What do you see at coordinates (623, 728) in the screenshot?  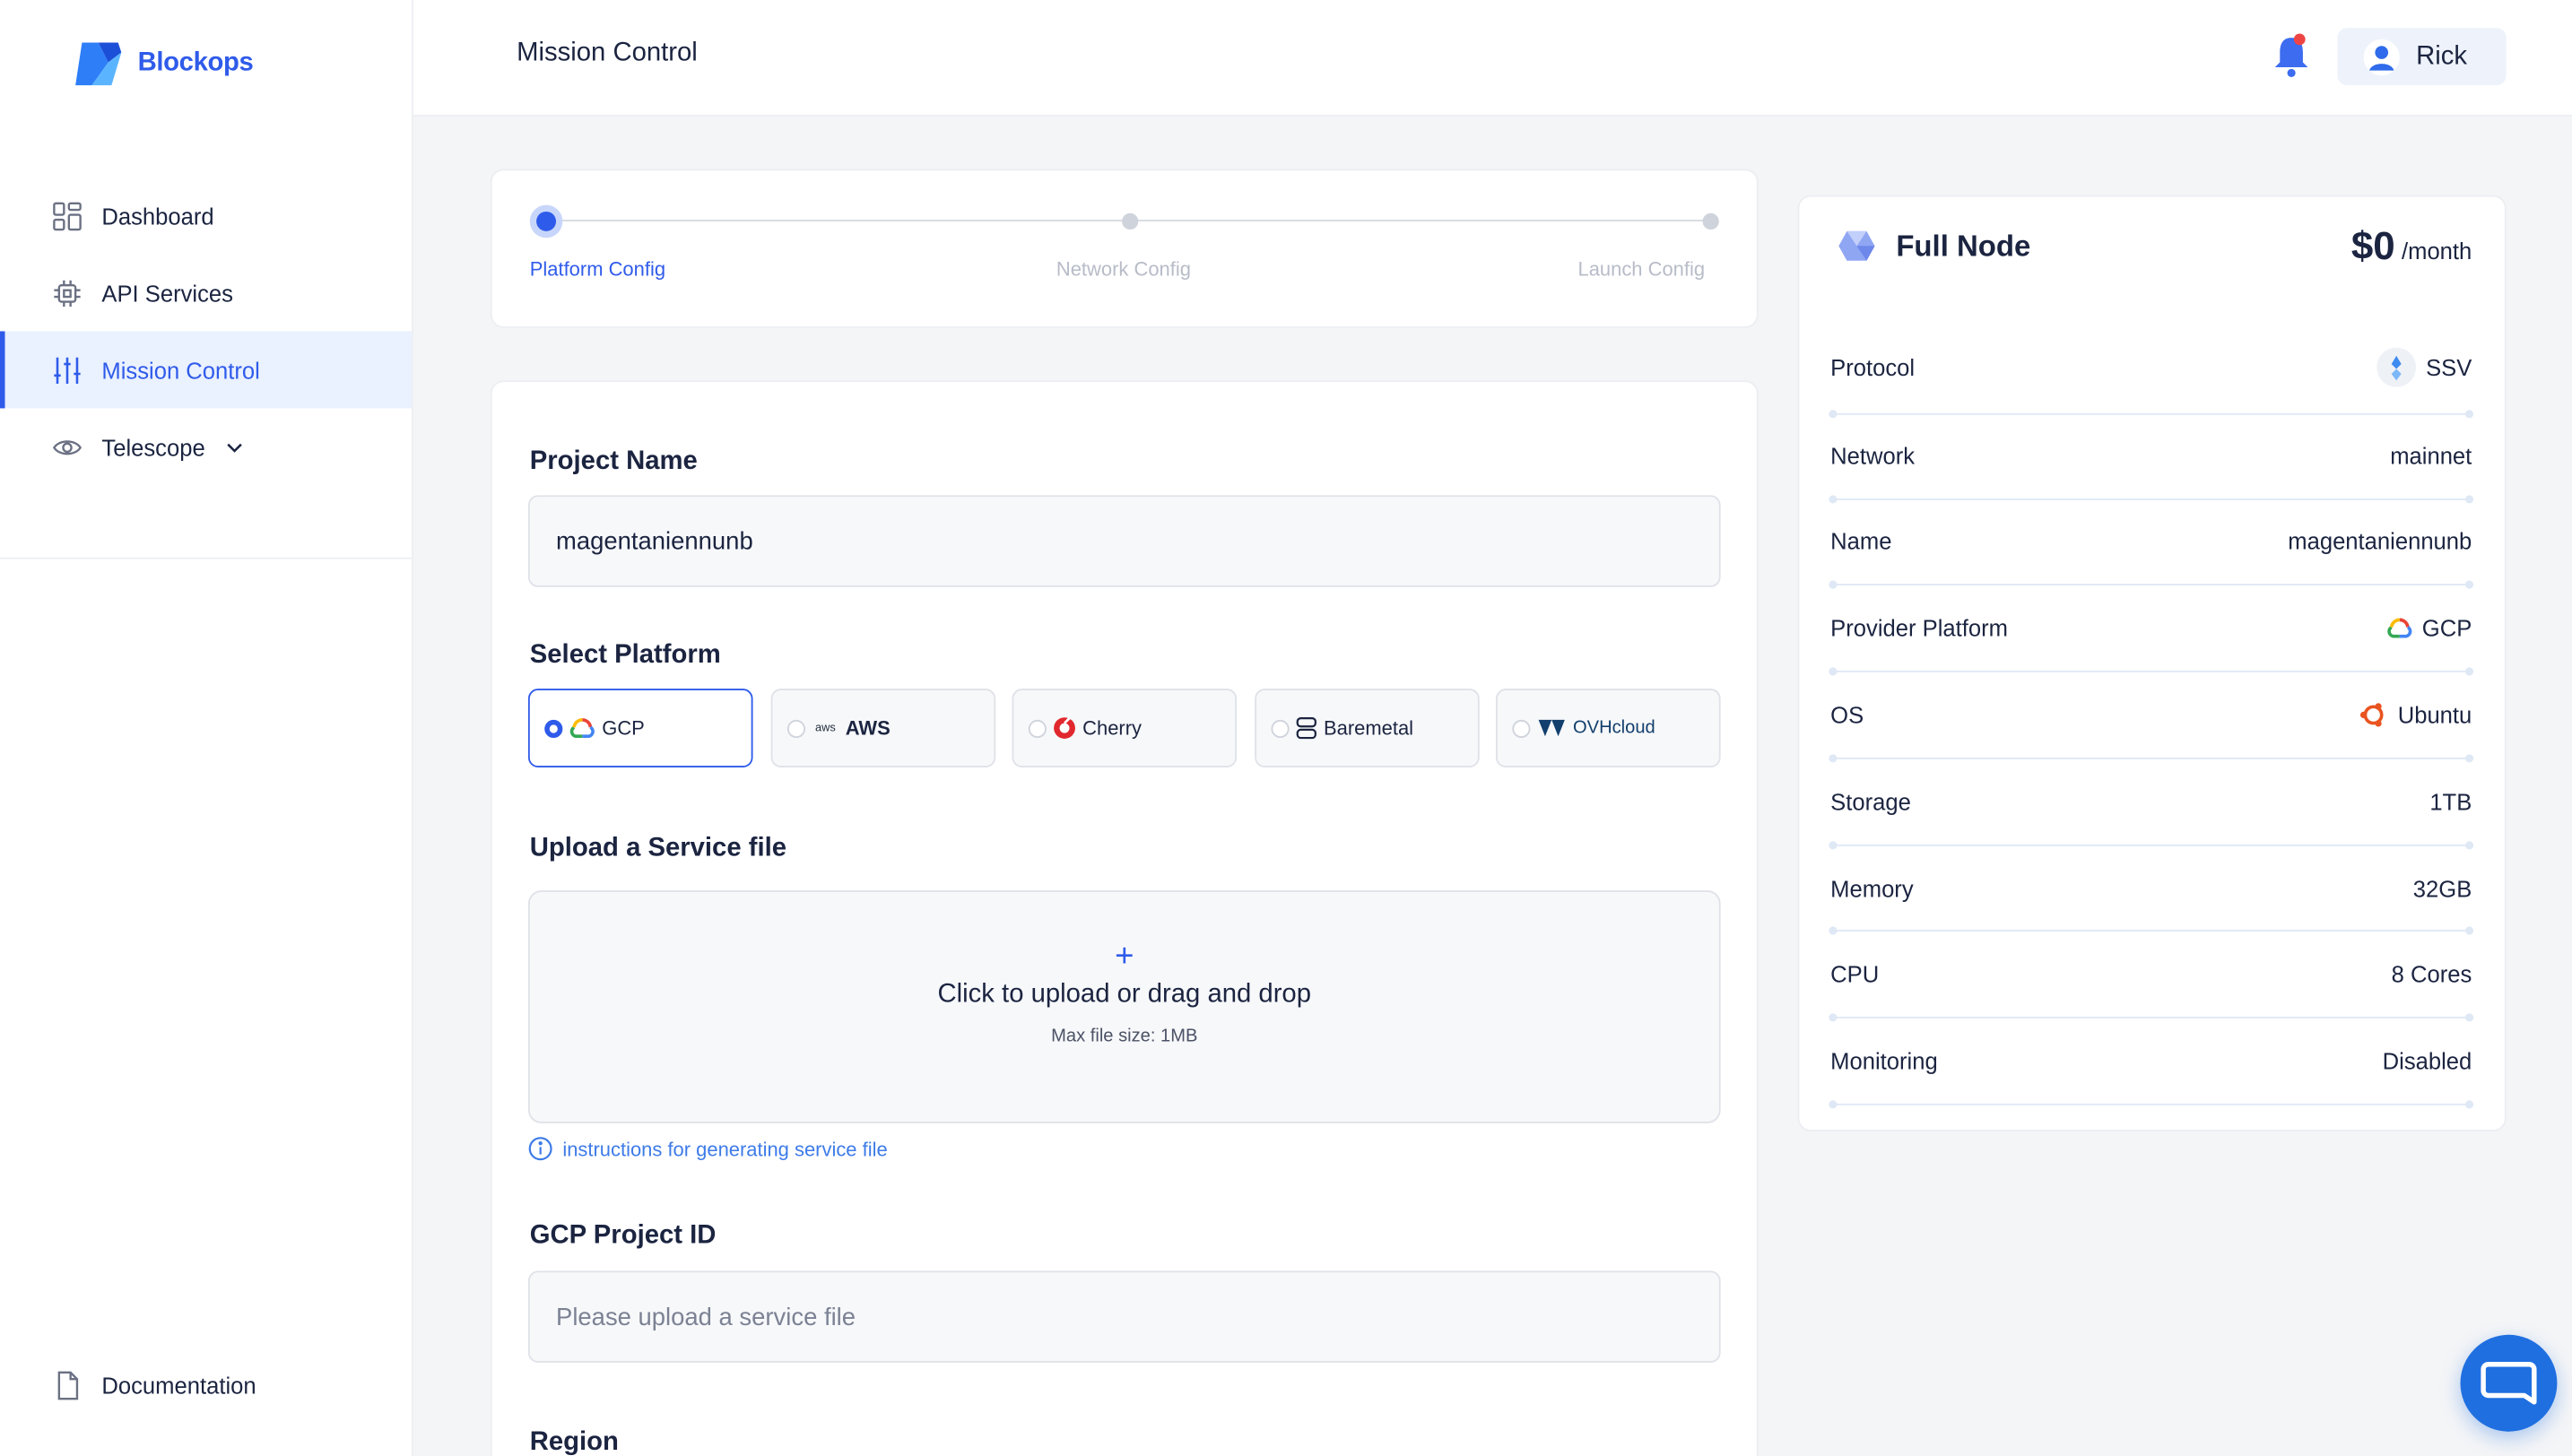 I see `platform-label: GCP` at bounding box center [623, 728].